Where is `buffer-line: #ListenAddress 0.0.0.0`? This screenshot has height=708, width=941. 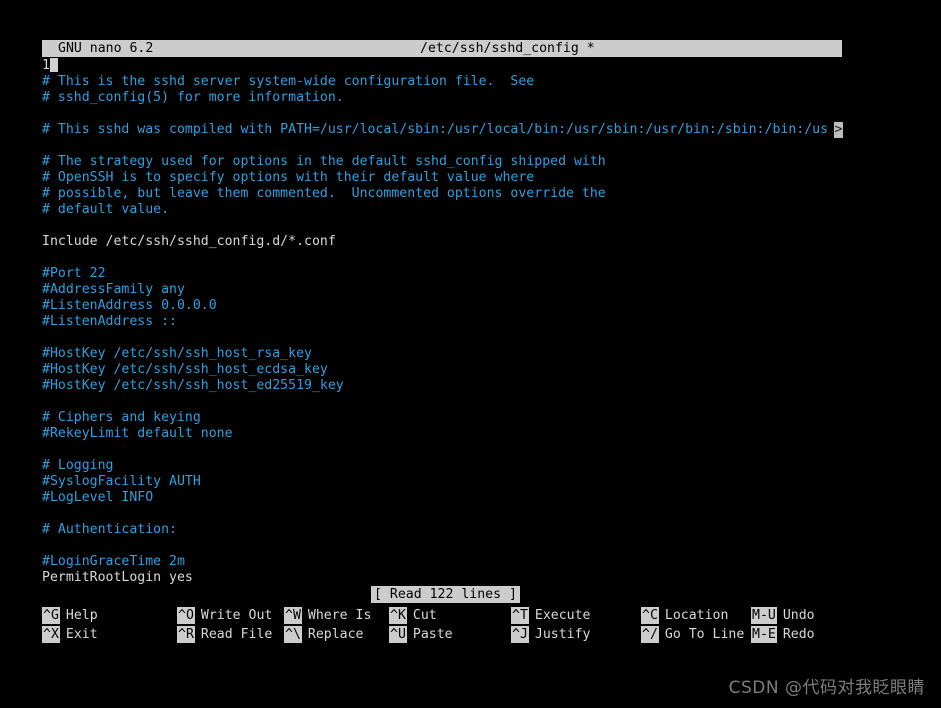 buffer-line: #ListenAddress 0.0.0.0 is located at coordinates (442, 306).